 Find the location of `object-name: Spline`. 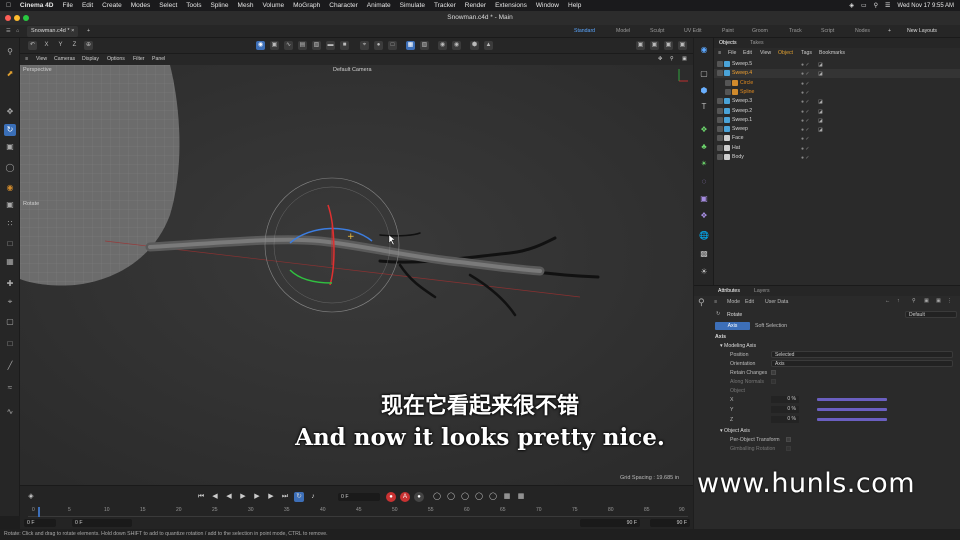

object-name: Spline is located at coordinates (747, 92).